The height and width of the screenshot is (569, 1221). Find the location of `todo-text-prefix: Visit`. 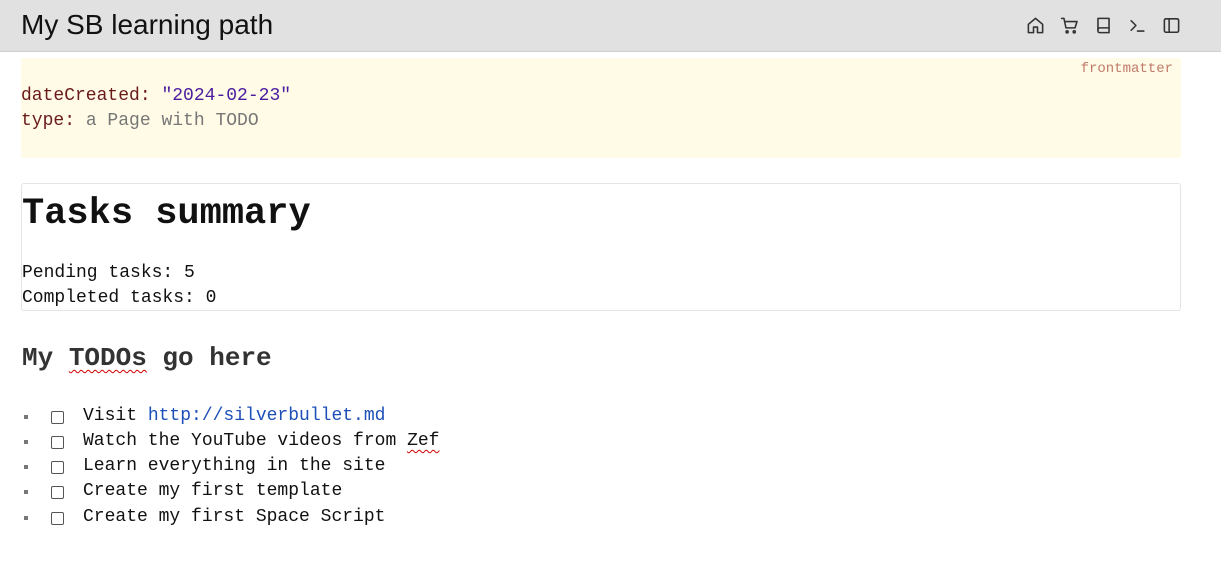

todo-text-prefix: Visit is located at coordinates (115, 416).